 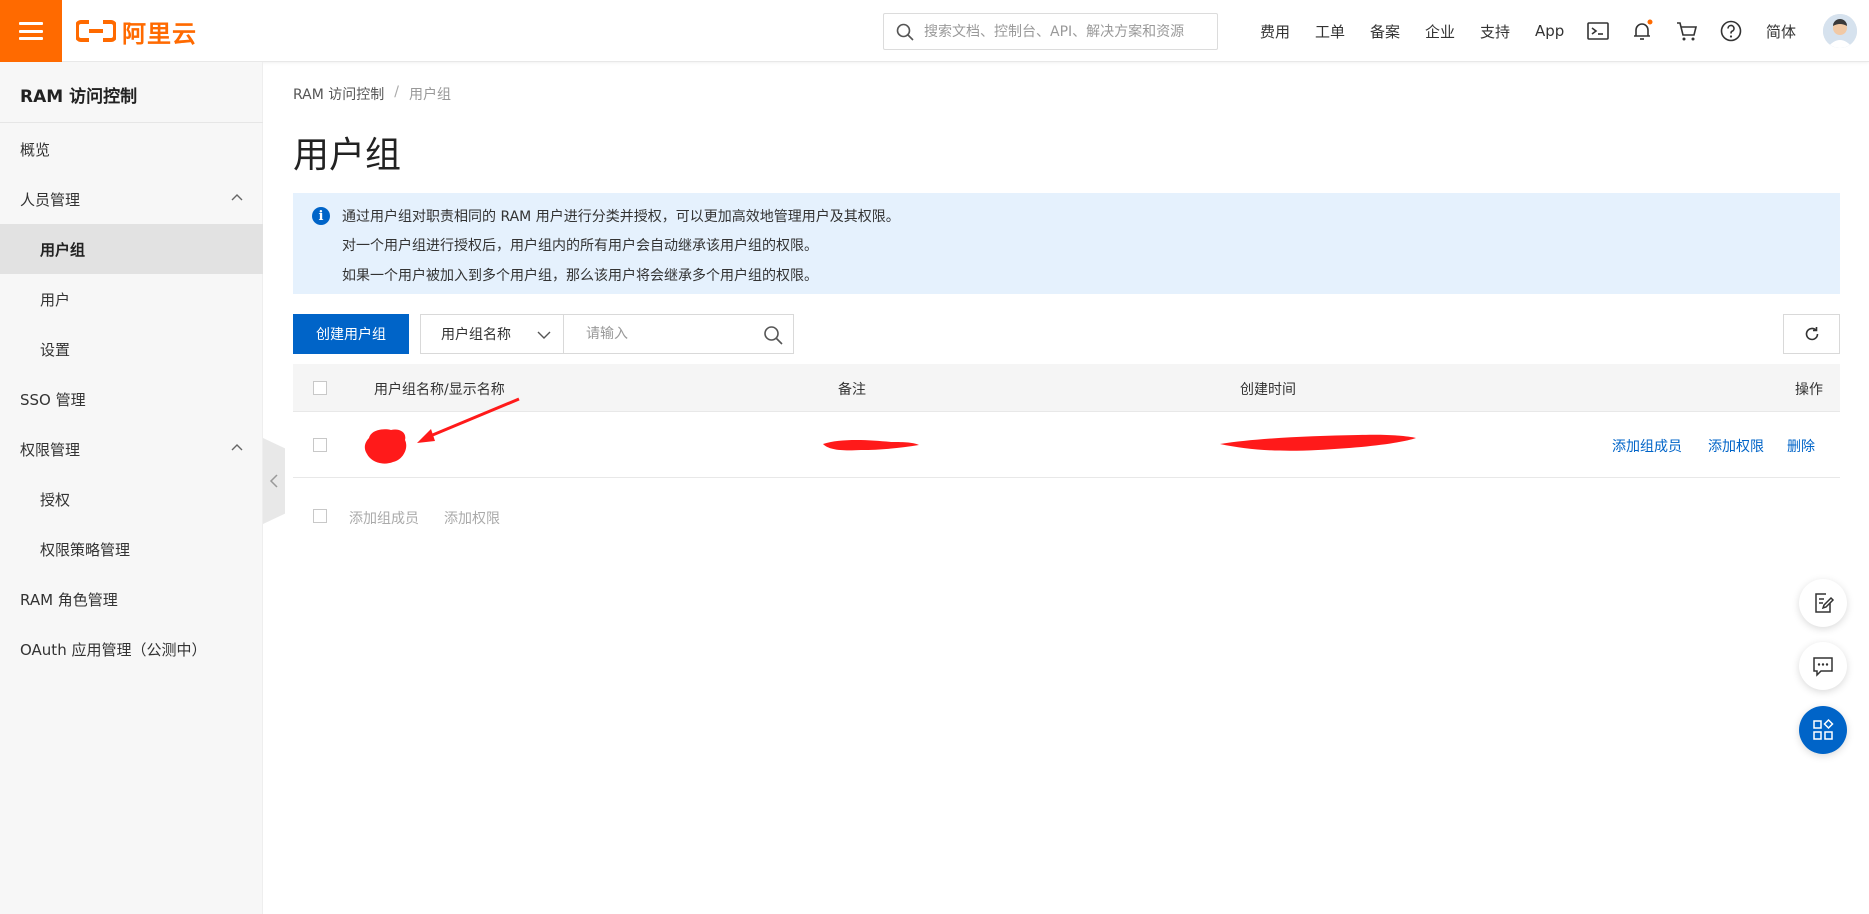 I want to click on refresh-icon, so click(x=1811, y=334).